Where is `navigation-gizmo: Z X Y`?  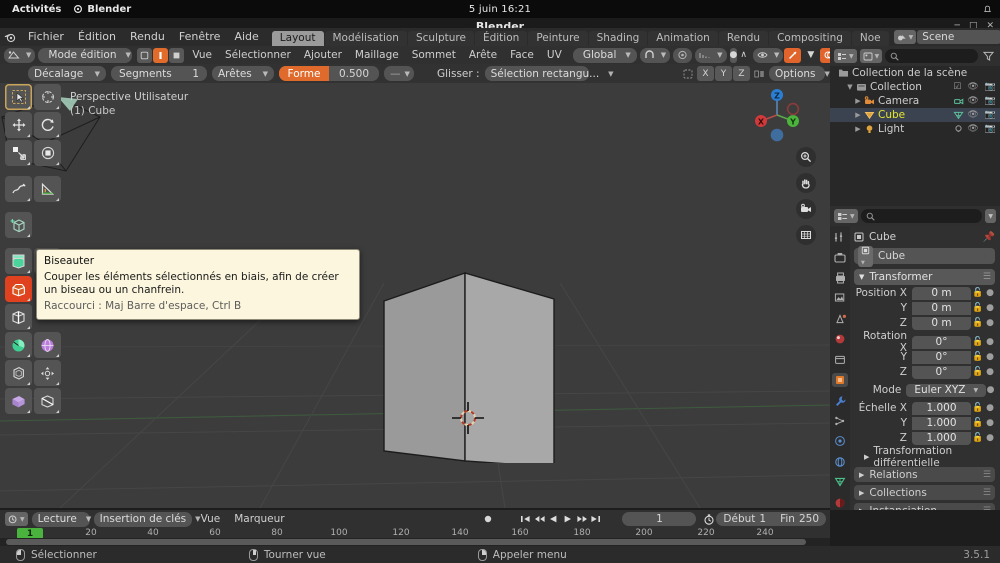 navigation-gizmo: Z X Y is located at coordinates (777, 115).